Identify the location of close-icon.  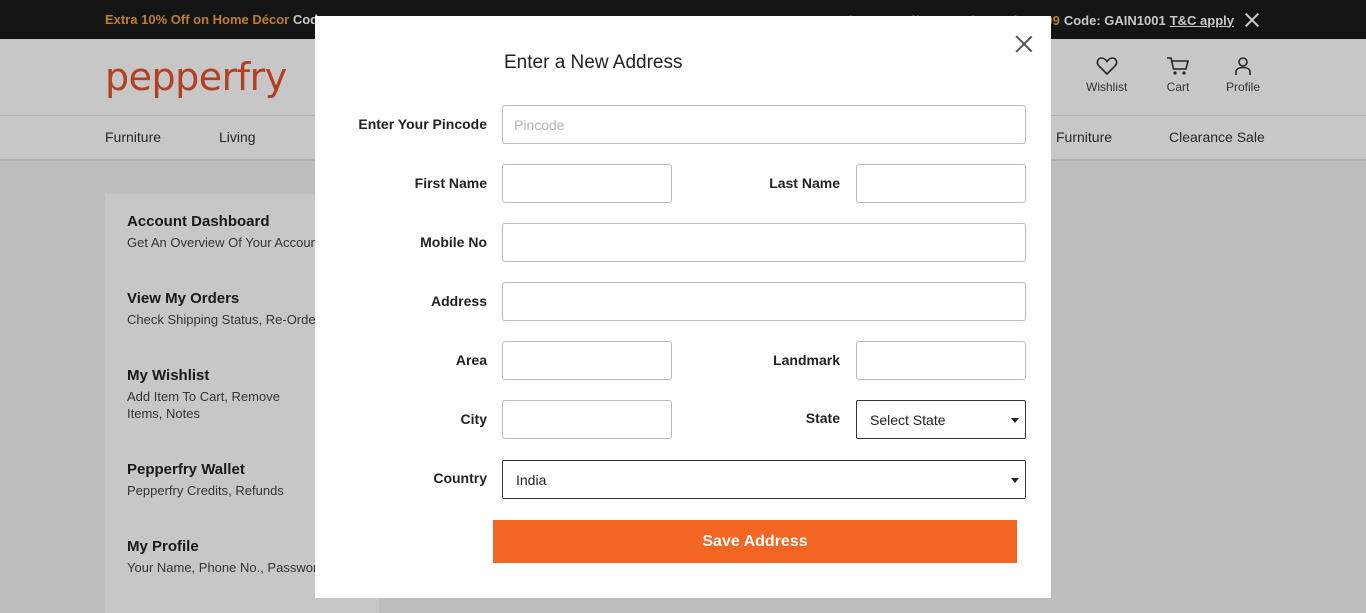
(1024, 44).